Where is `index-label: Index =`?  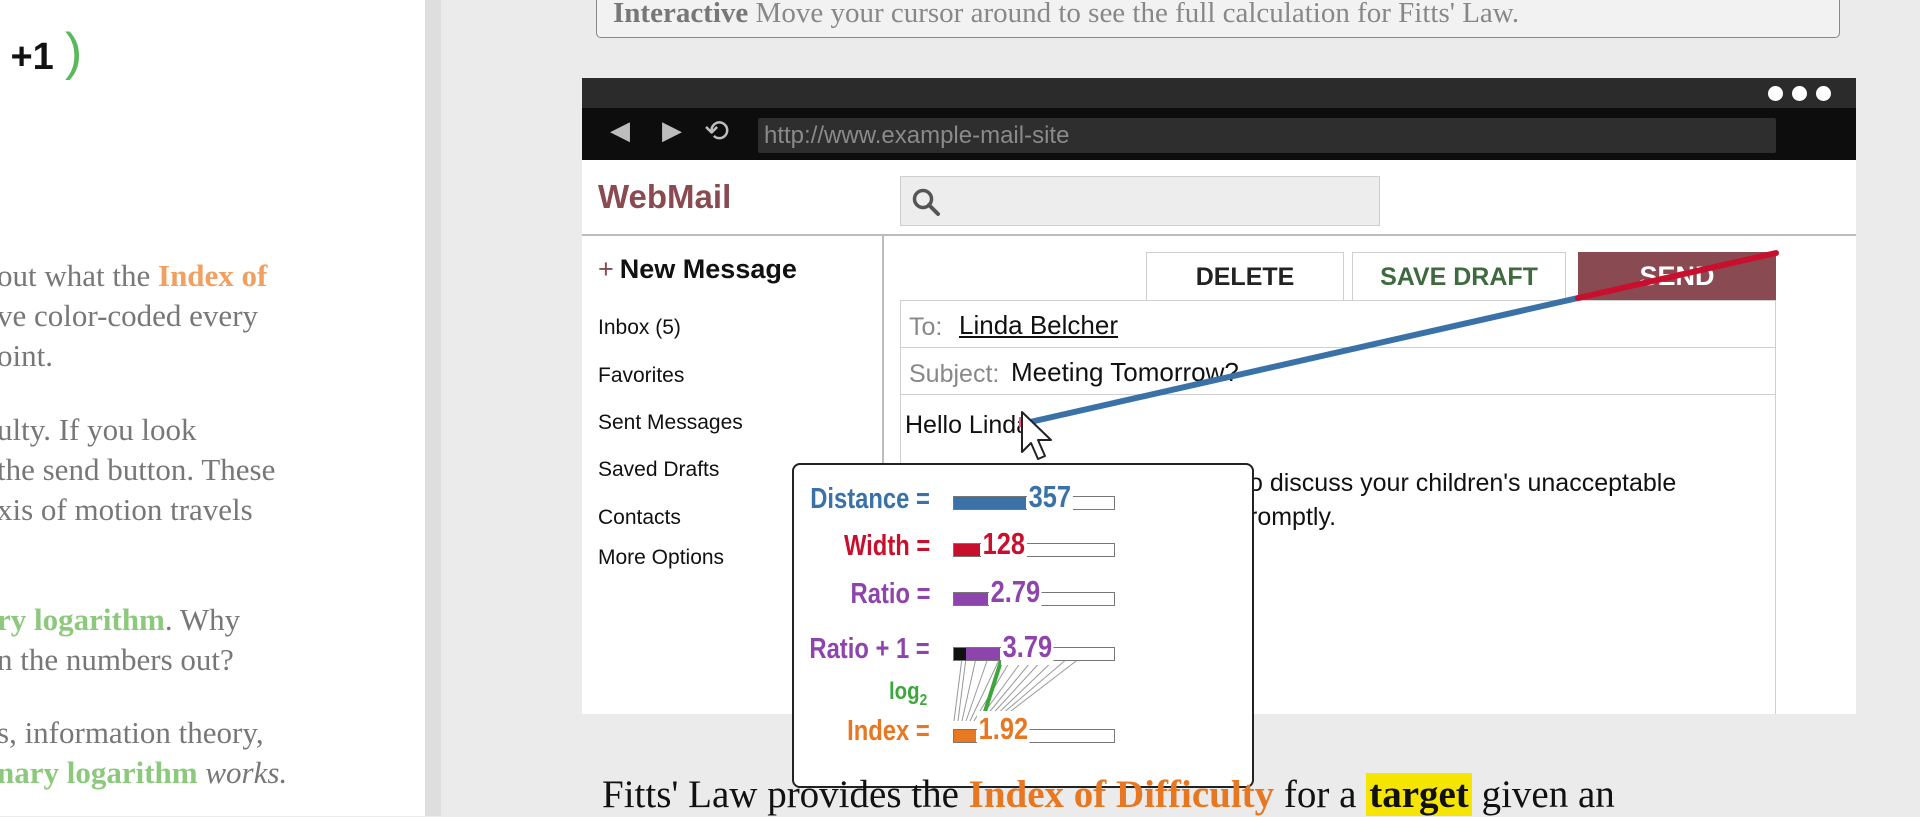 index-label: Index = is located at coordinates (888, 731).